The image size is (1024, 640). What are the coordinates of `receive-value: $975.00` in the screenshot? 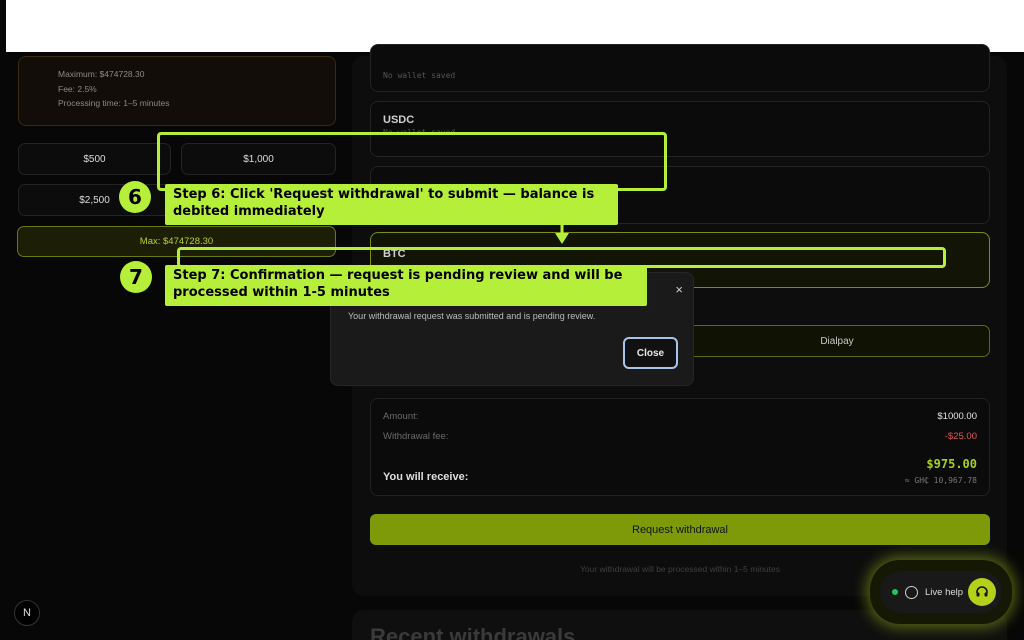 It's located at (951, 464).